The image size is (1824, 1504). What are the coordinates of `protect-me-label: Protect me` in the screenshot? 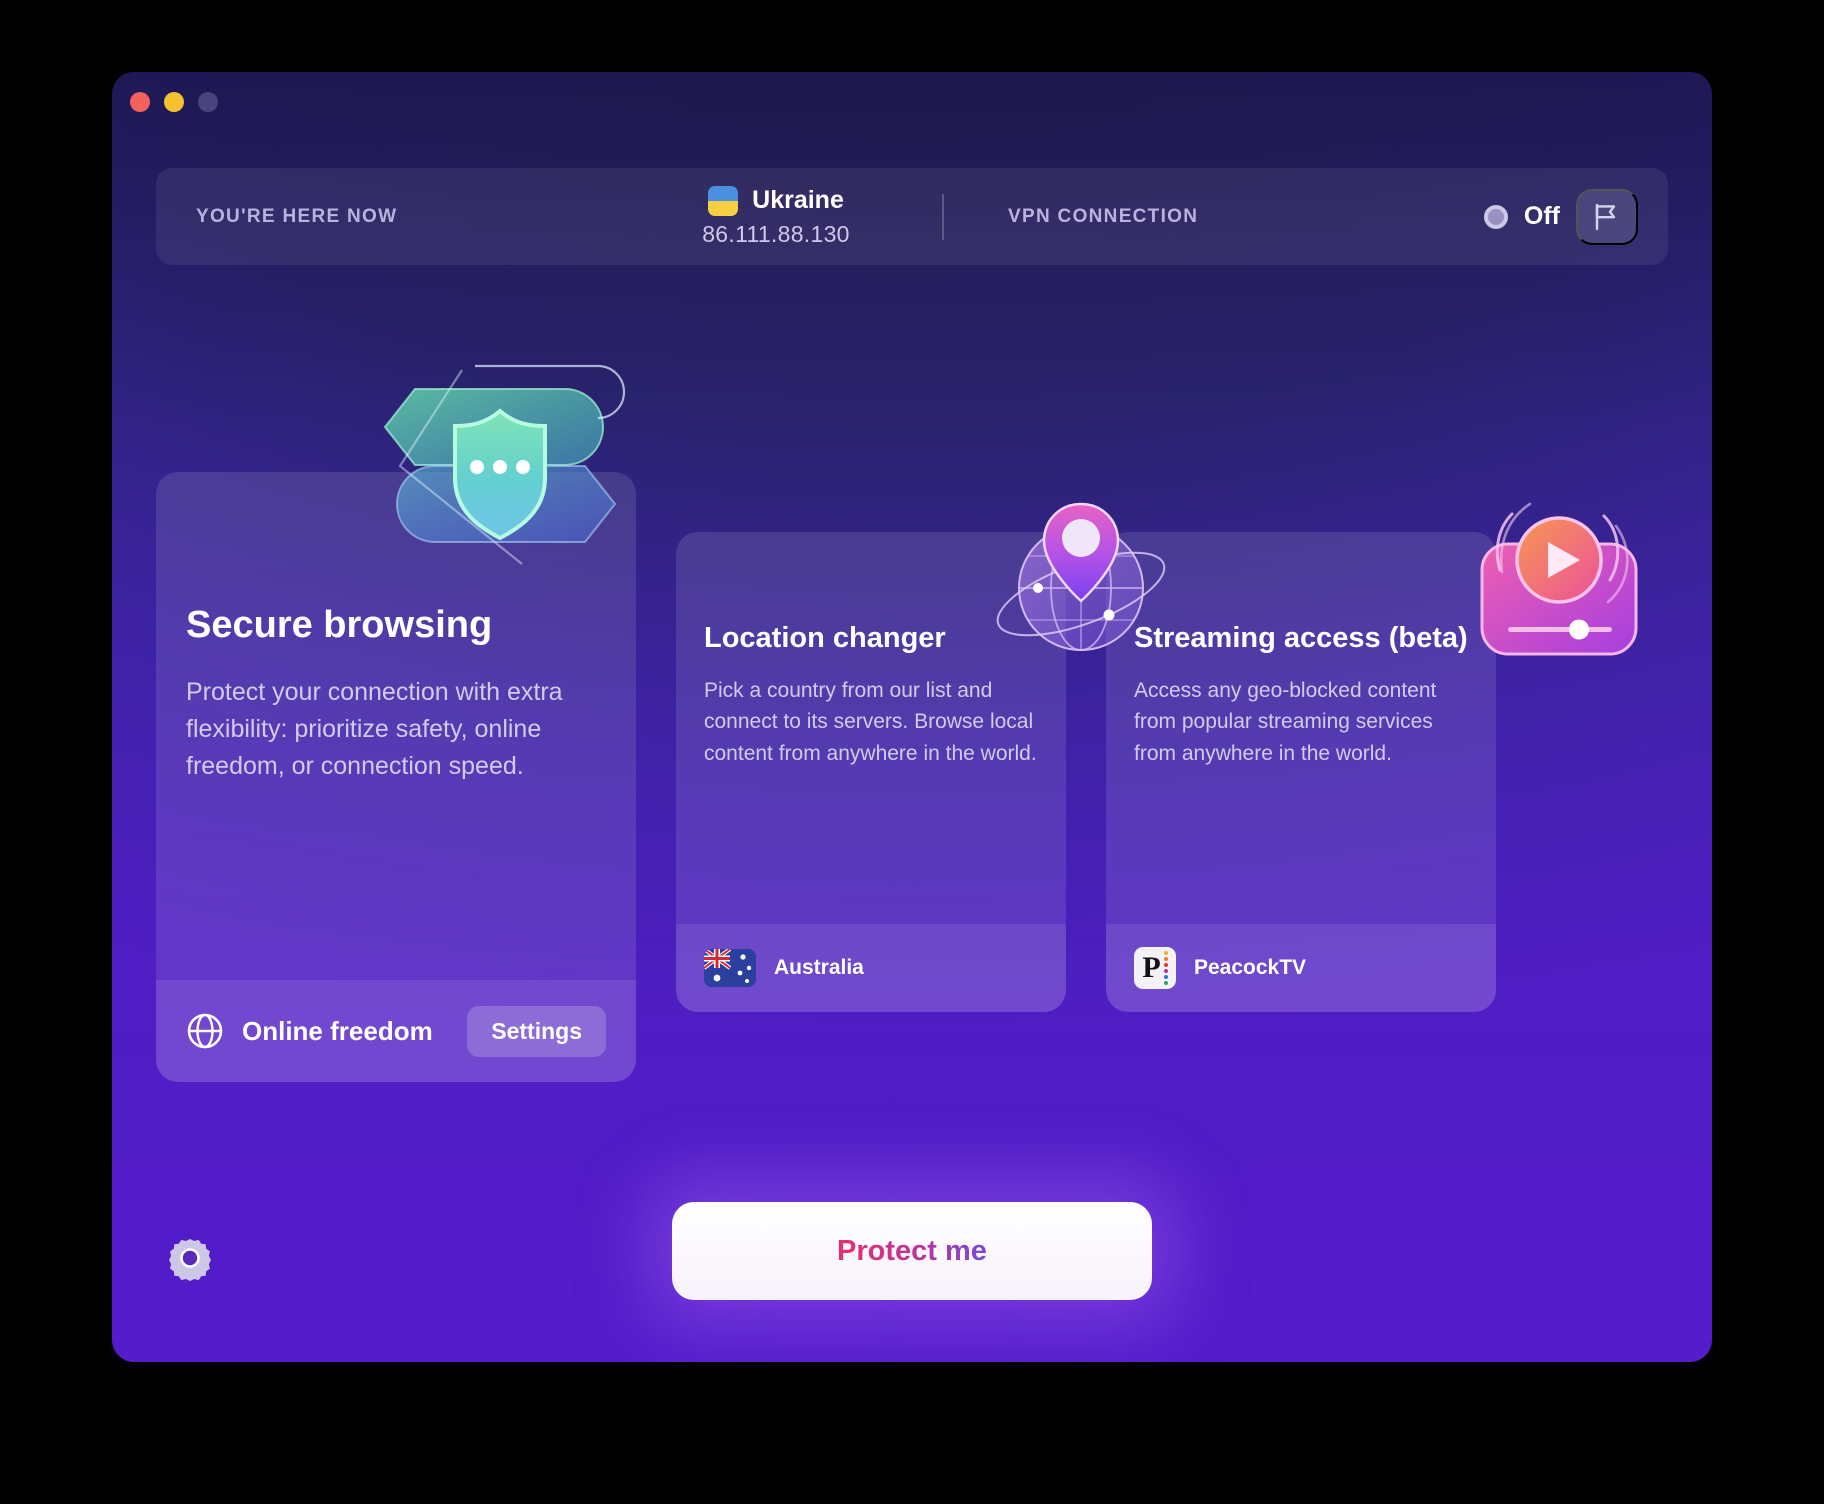 It's located at (912, 1250).